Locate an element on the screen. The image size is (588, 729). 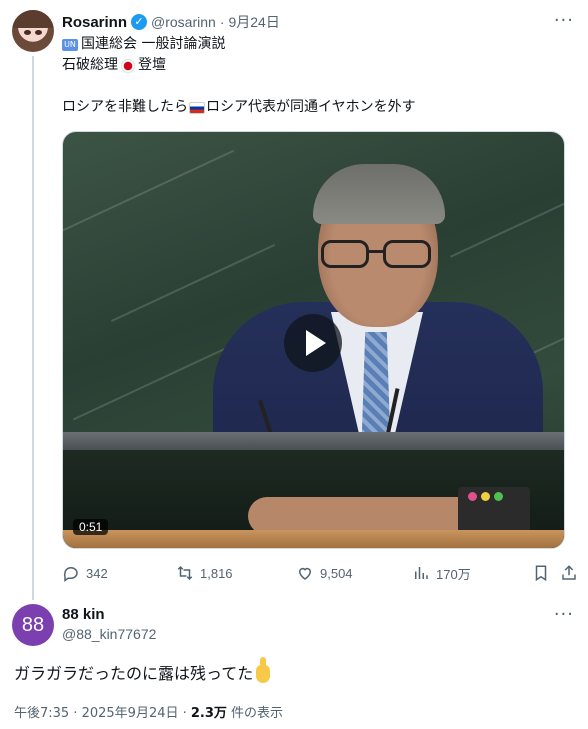
tweet-header: Rosarinn ✓ @rosarinn · 9月24日 is located at coordinates (171, 22).